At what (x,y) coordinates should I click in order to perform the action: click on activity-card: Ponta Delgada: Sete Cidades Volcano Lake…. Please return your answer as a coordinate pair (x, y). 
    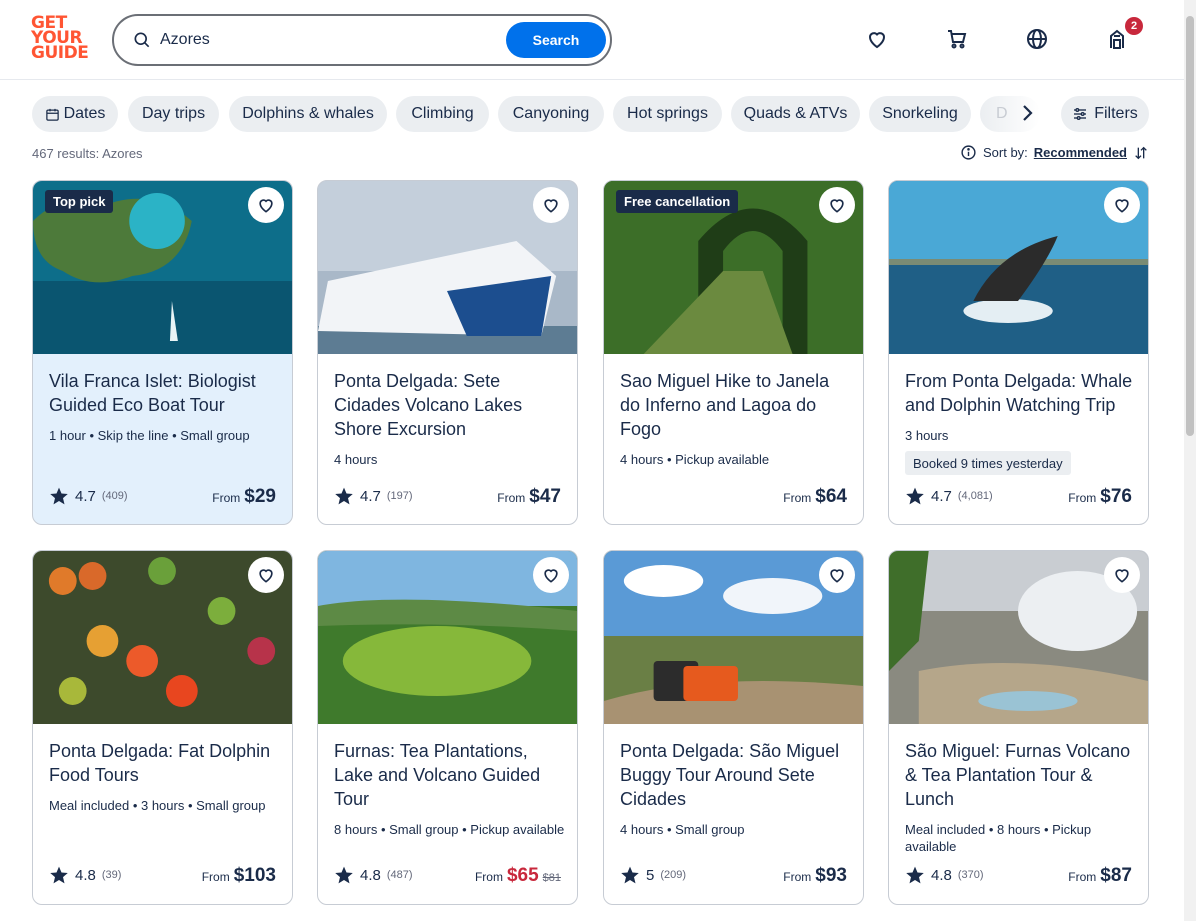
    Looking at the image, I should click on (447, 352).